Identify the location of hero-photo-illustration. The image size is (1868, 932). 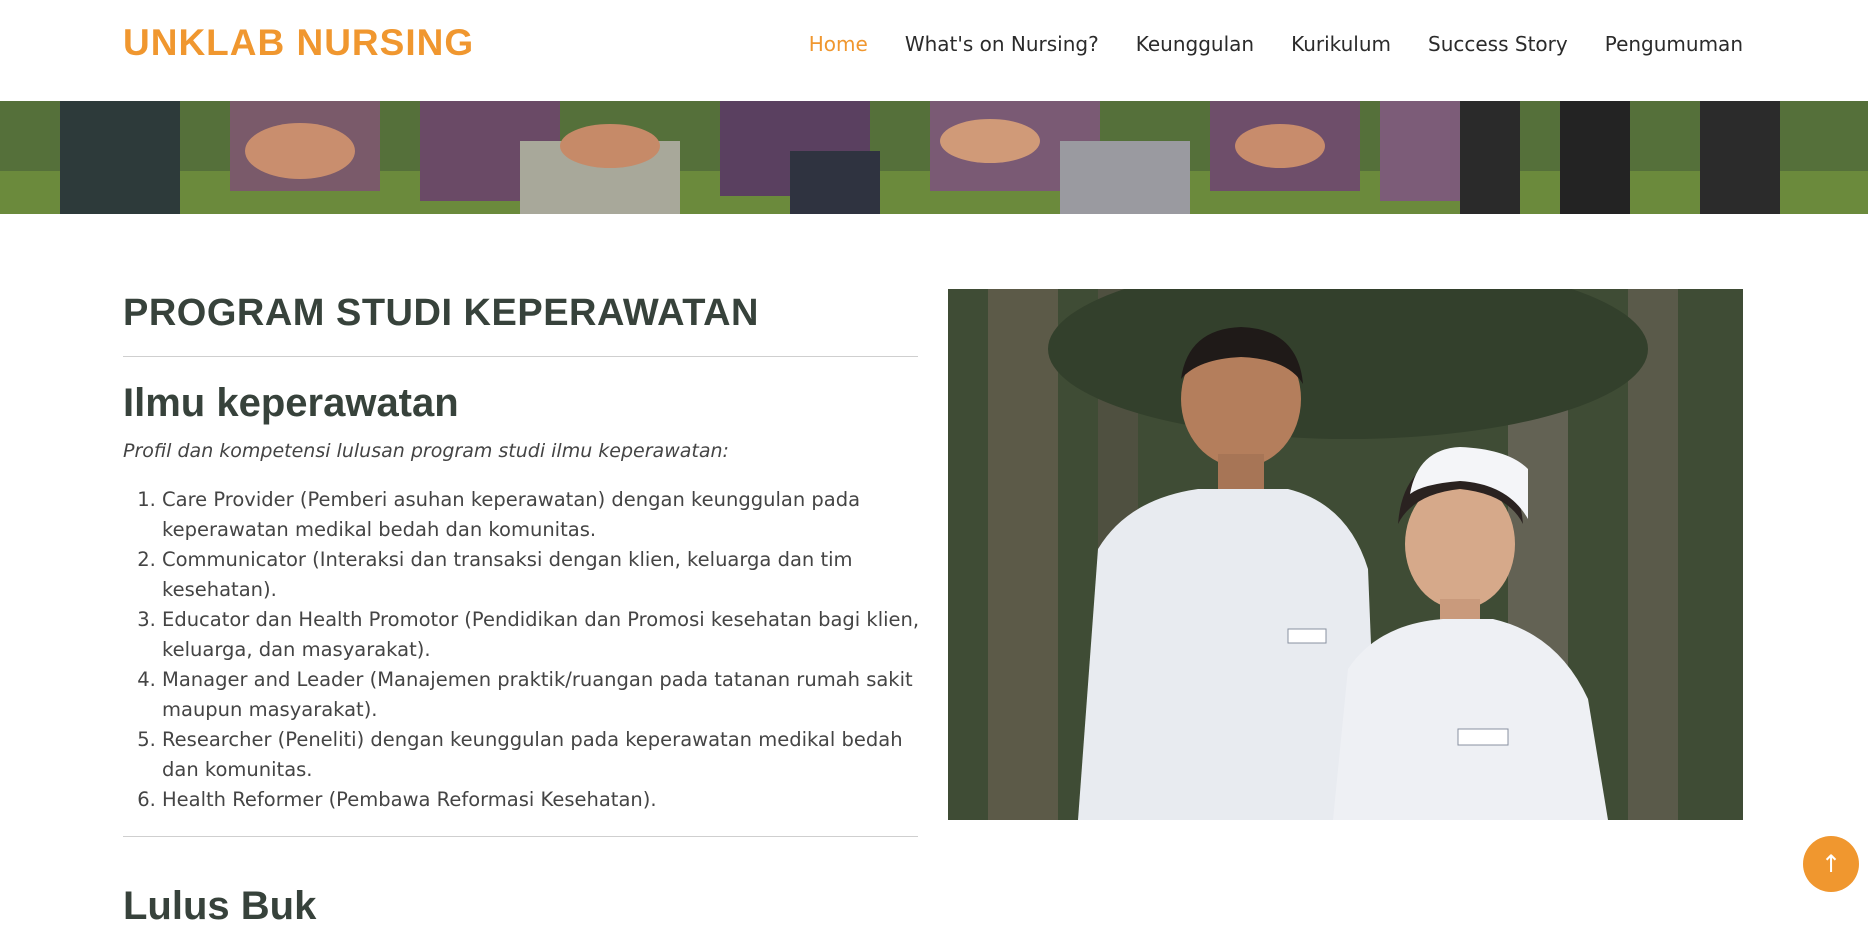
(934, 157).